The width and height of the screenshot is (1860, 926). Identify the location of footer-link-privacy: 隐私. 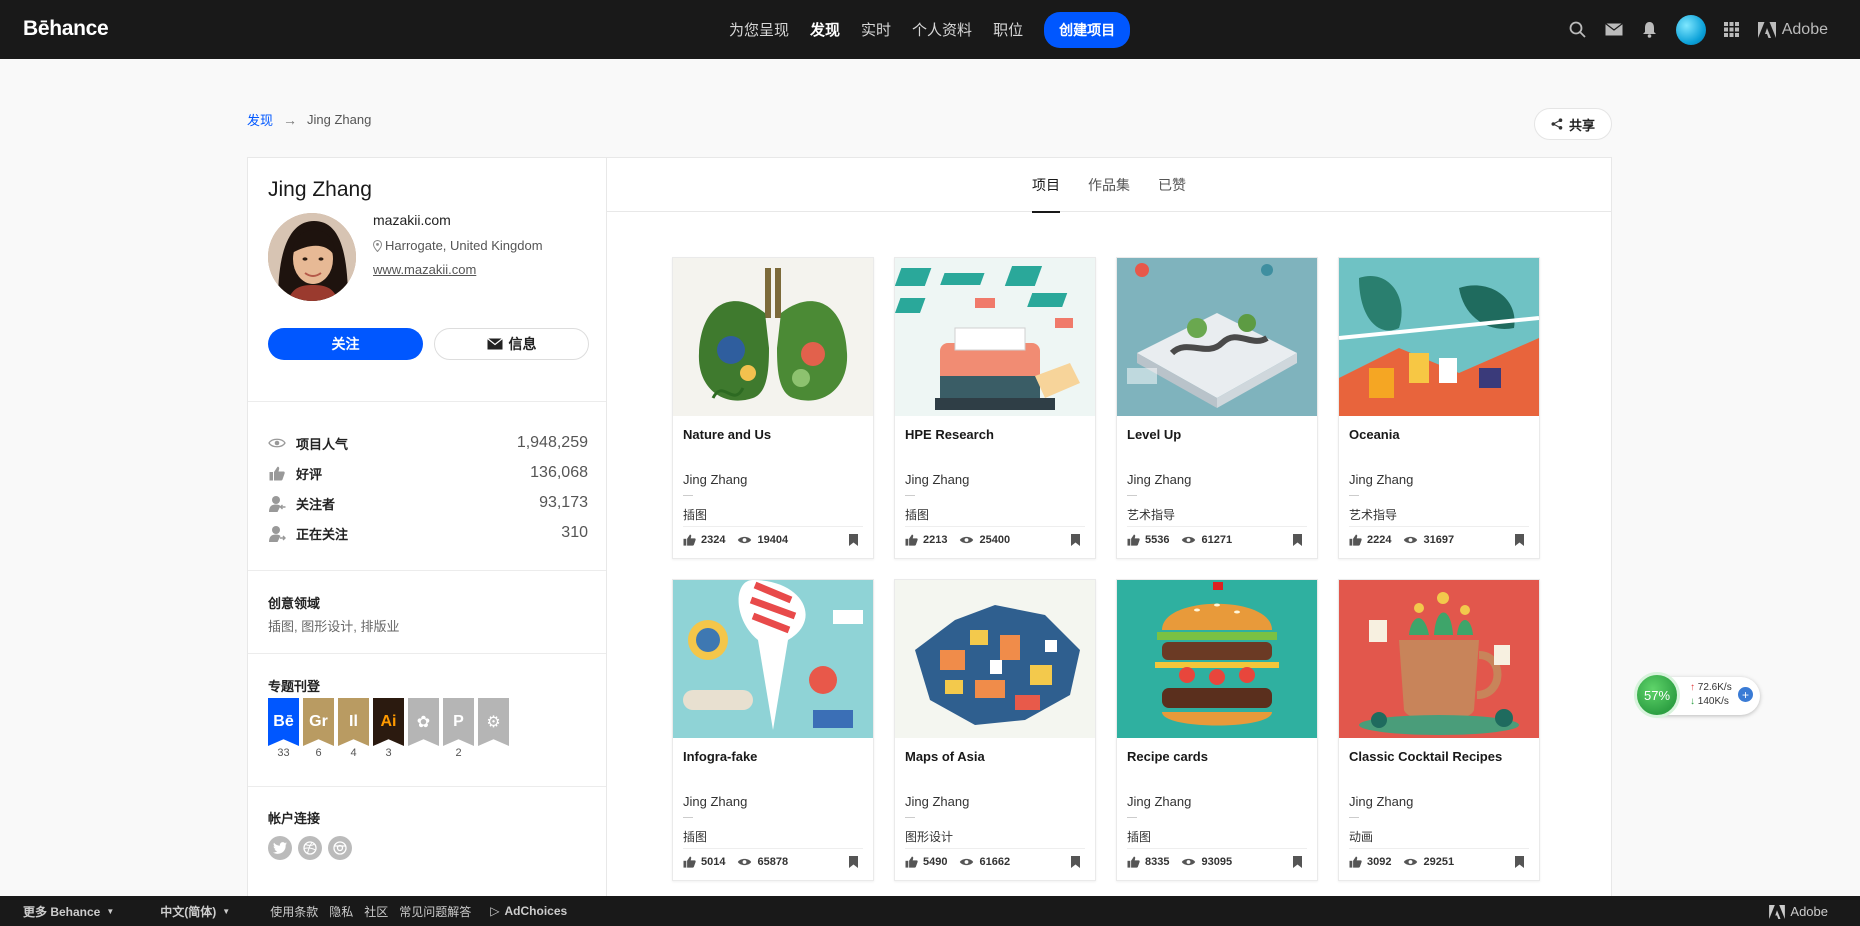
(341, 911).